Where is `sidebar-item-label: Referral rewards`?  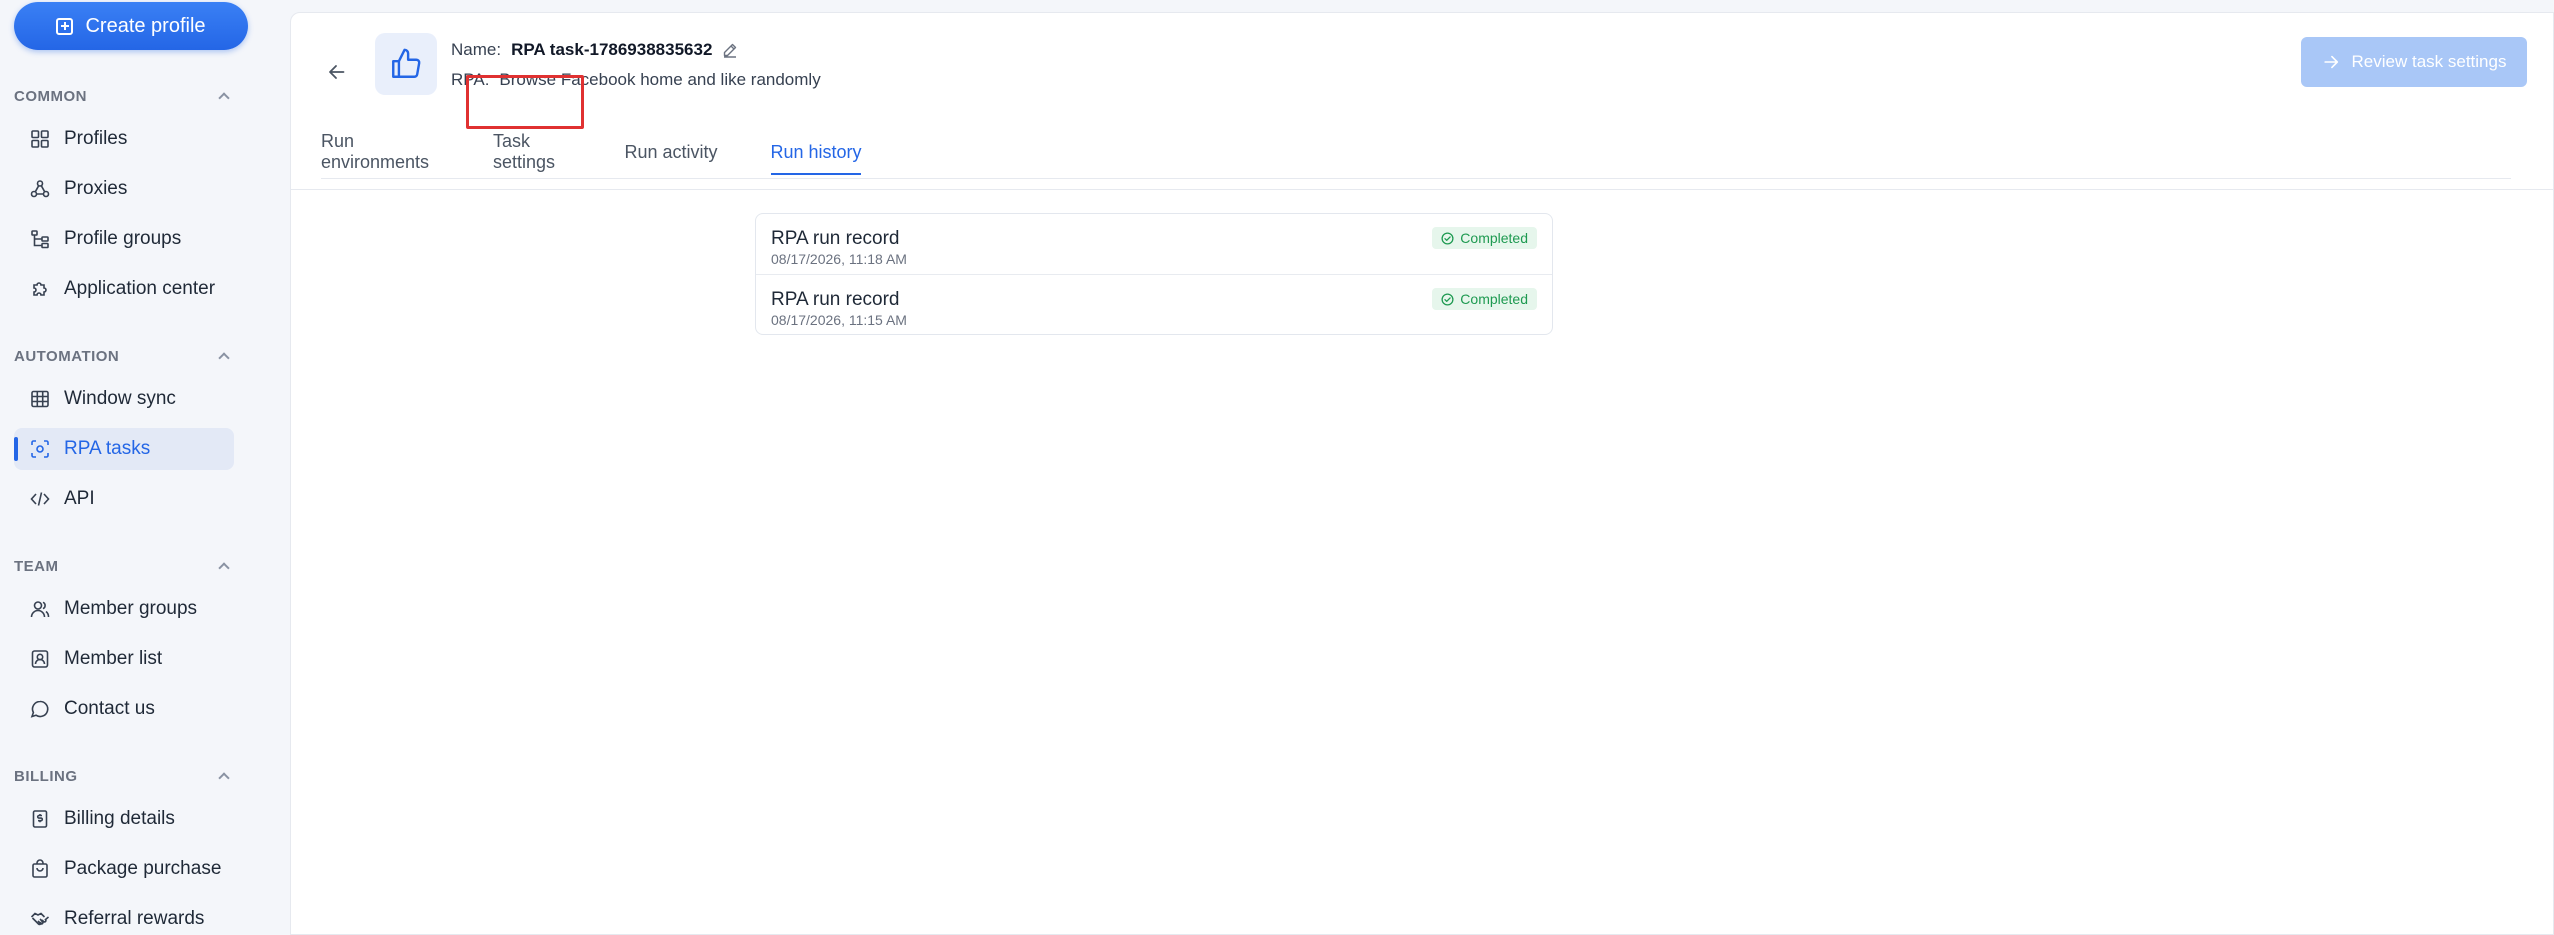 sidebar-item-label: Referral rewards is located at coordinates (134, 918).